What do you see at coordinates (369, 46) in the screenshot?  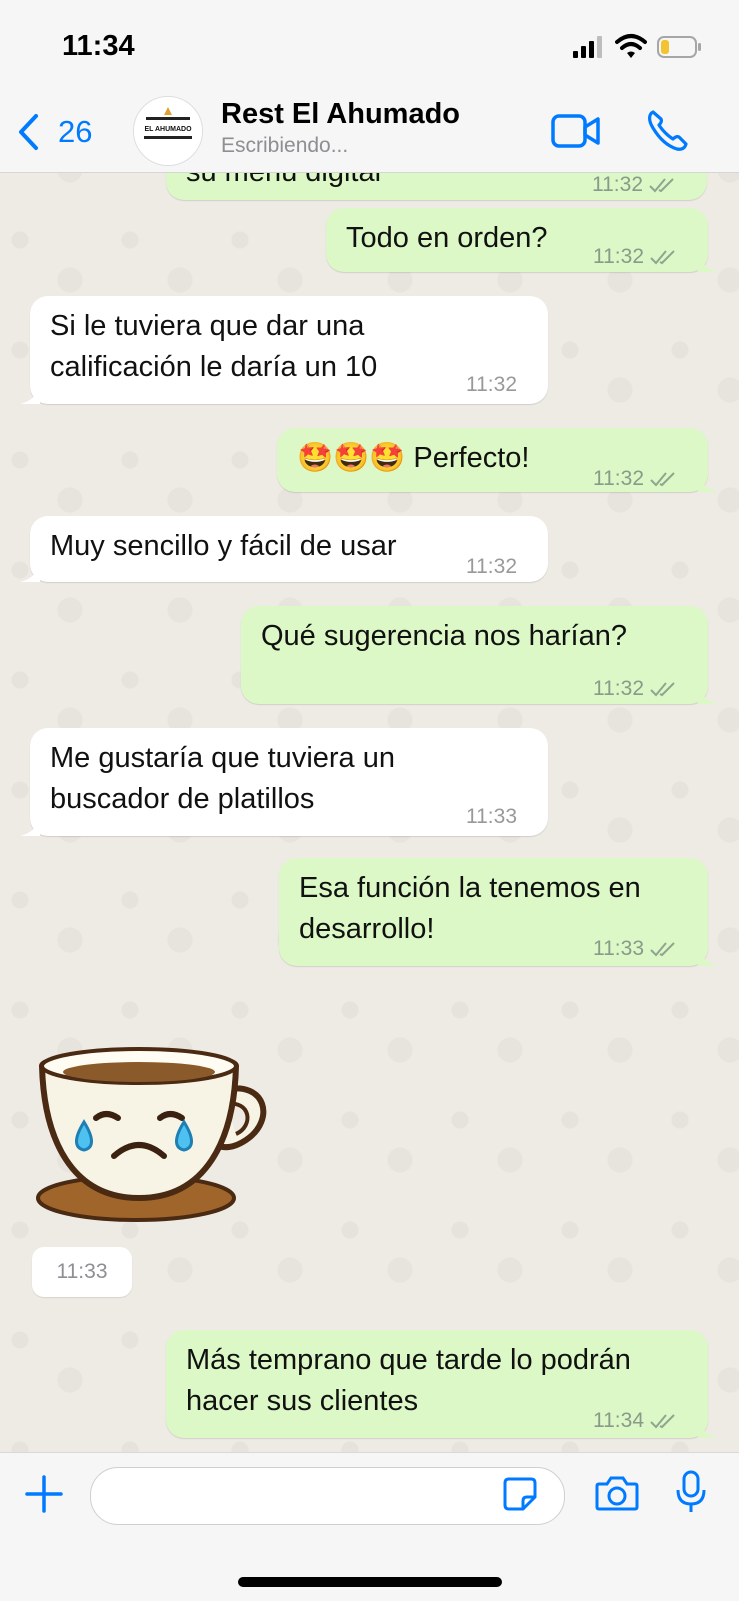 I see `status-bar: 11:34` at bounding box center [369, 46].